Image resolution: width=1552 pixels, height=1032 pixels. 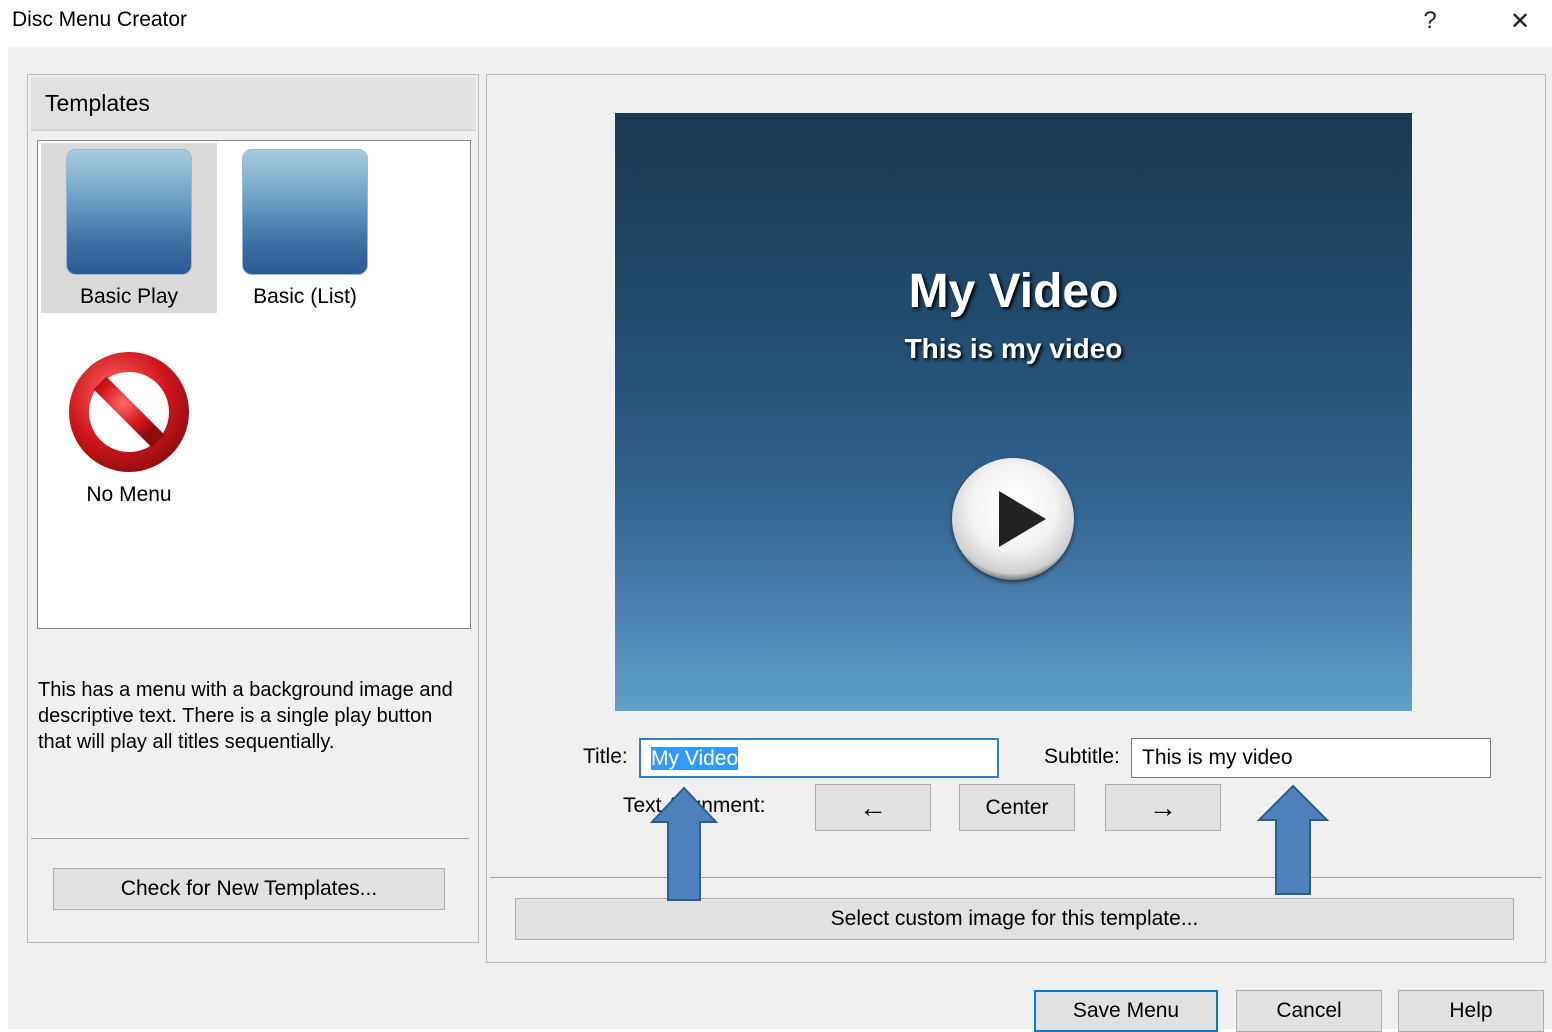 What do you see at coordinates (1471, 1011) in the screenshot?
I see `help-button: Help` at bounding box center [1471, 1011].